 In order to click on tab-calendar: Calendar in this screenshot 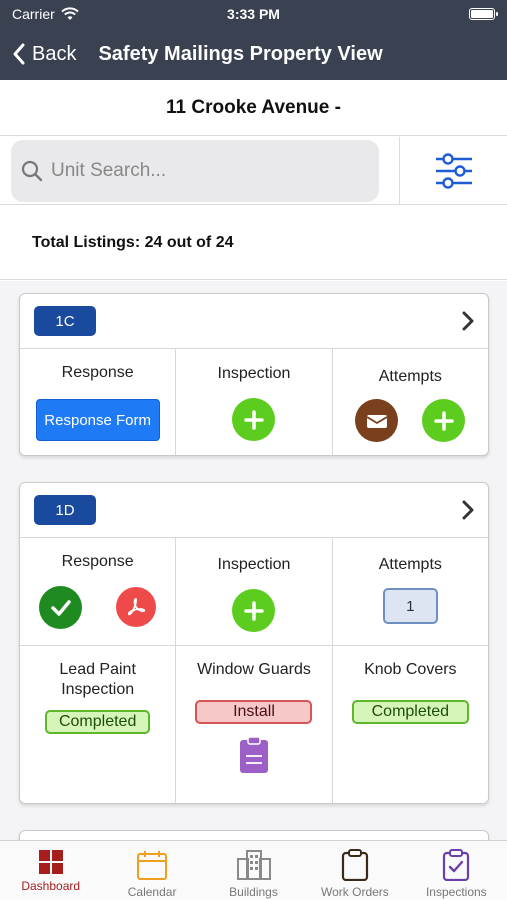, I will do `click(151, 870)`.